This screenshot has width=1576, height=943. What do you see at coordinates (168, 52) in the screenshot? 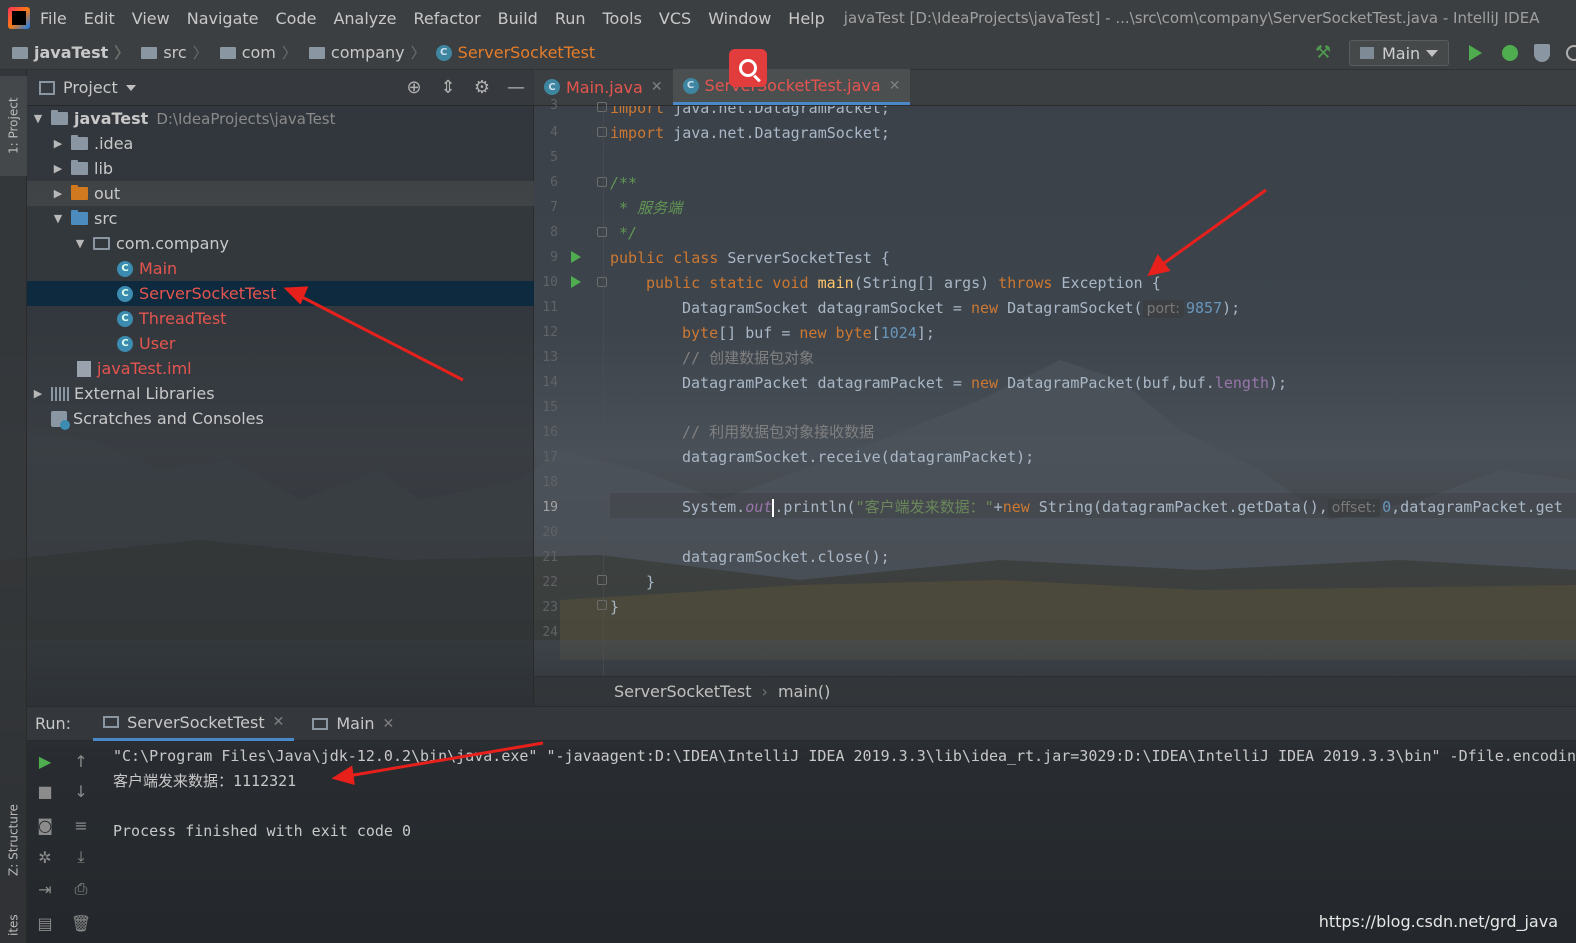
I see `breadcrumb-src: src 〉` at bounding box center [168, 52].